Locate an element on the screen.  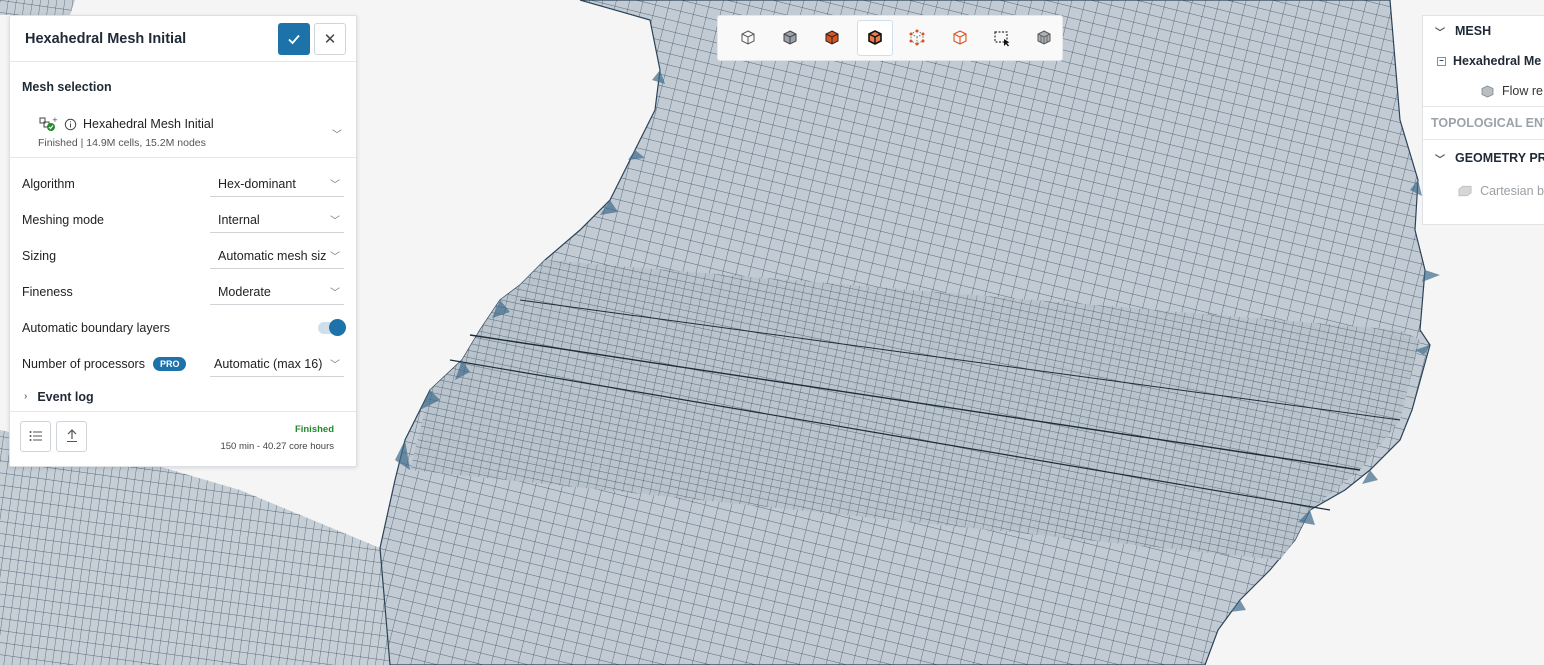
tree-flow-region: Flow re is located at coordinates (1483, 91).